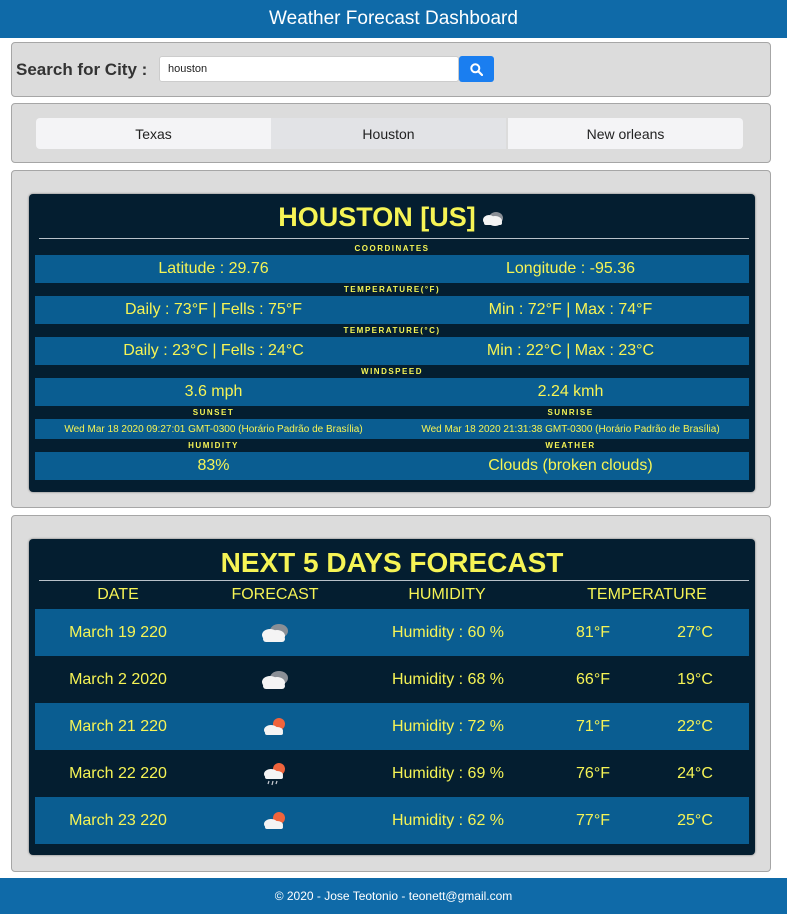 This screenshot has width=787, height=914. I want to click on forecast-row: March 21 220 Humidity : 72 % 71°F 22°C, so click(392, 726).